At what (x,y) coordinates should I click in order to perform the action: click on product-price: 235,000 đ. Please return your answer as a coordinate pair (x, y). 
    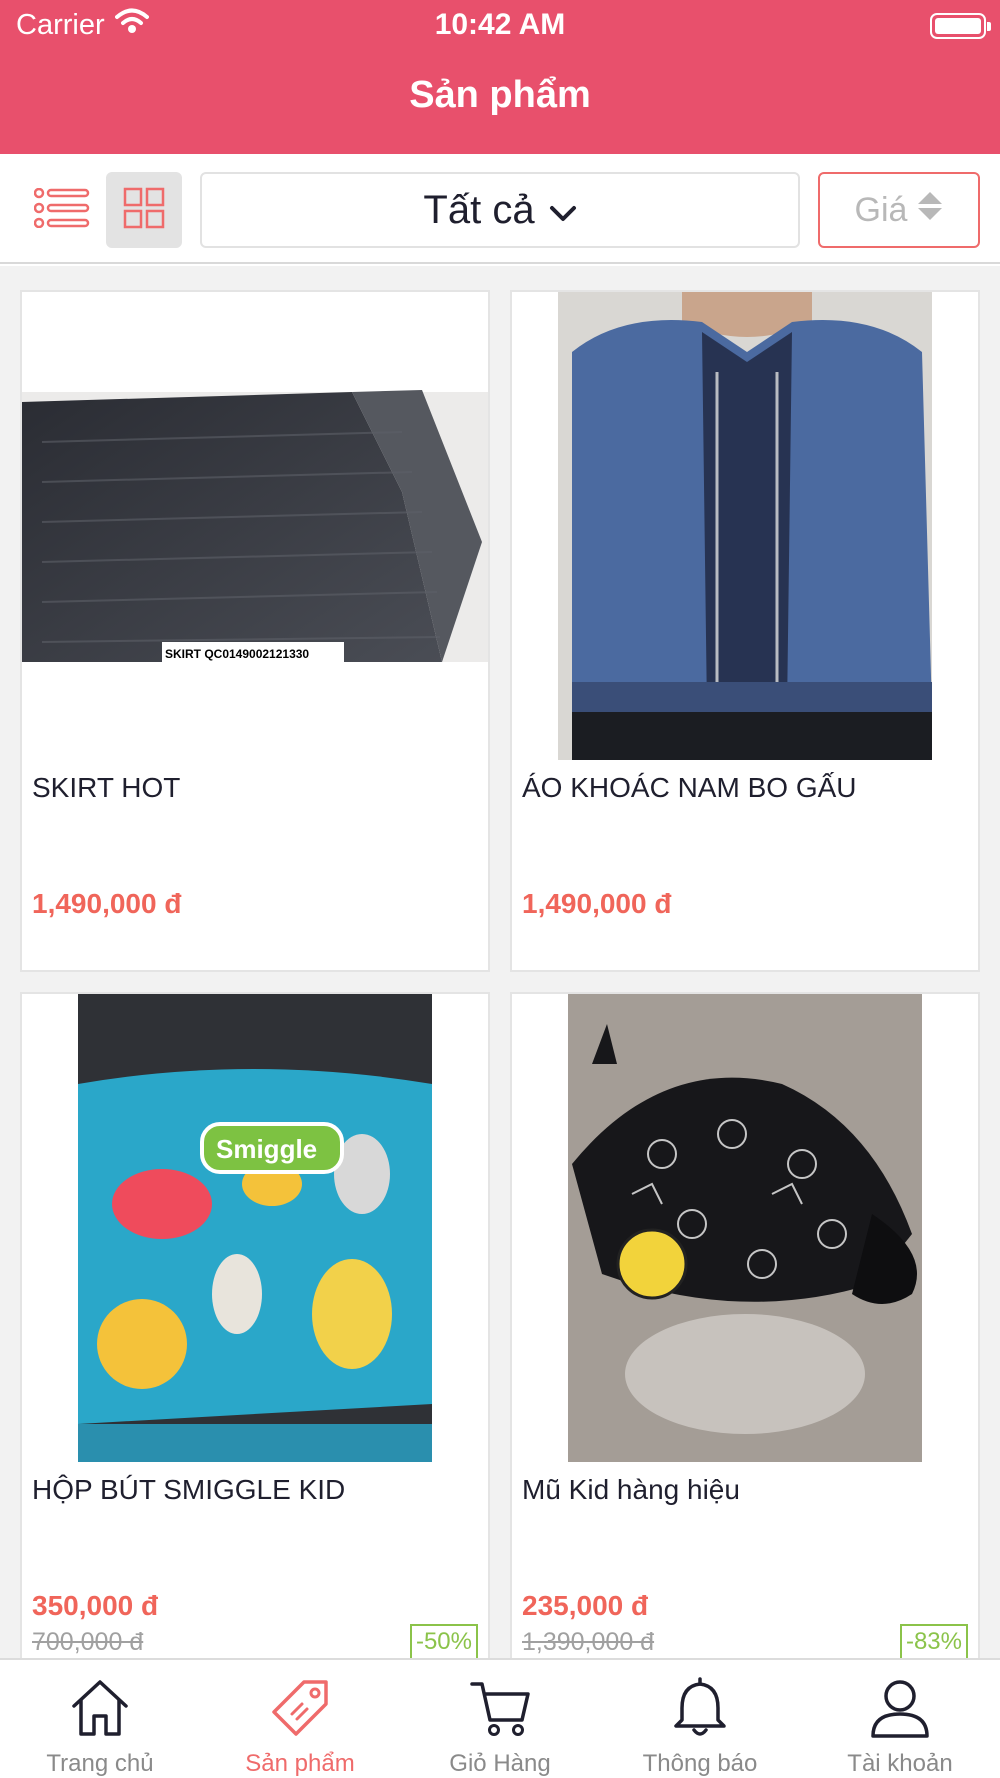
    Looking at the image, I should click on (585, 1605).